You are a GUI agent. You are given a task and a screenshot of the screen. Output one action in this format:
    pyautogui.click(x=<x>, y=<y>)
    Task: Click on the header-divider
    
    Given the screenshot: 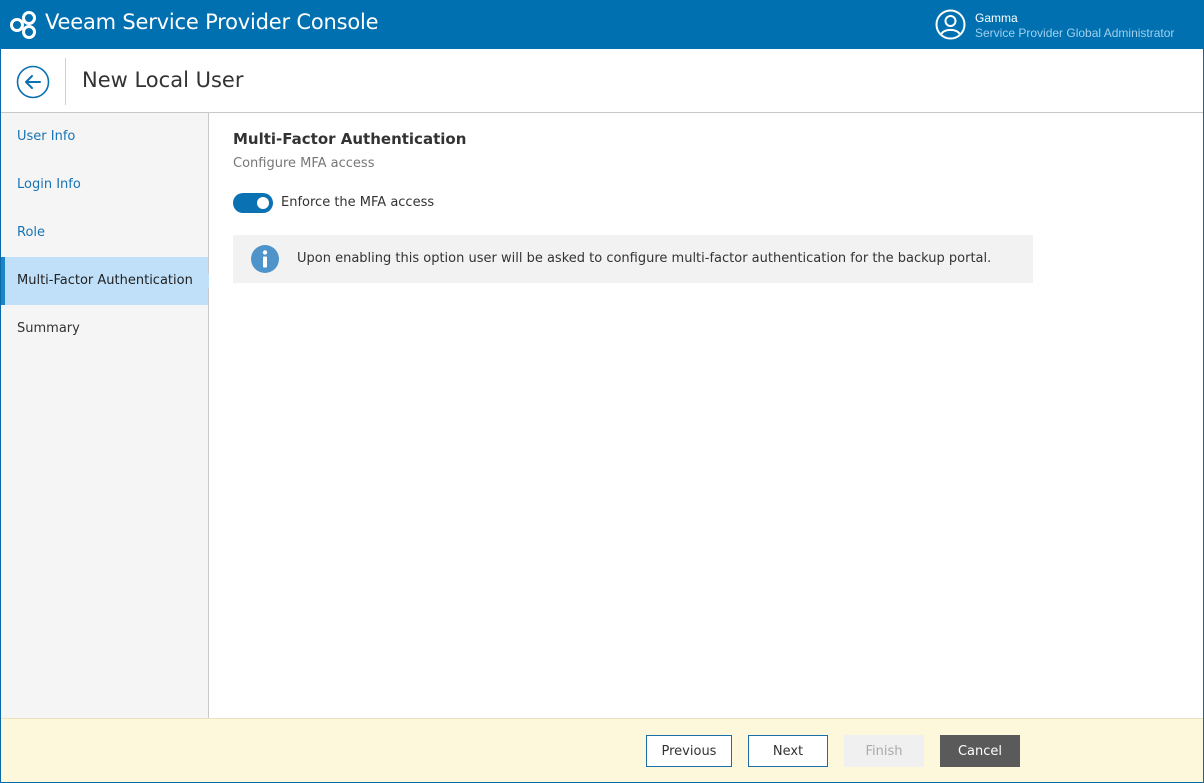 What is the action you would take?
    pyautogui.click(x=65, y=81)
    